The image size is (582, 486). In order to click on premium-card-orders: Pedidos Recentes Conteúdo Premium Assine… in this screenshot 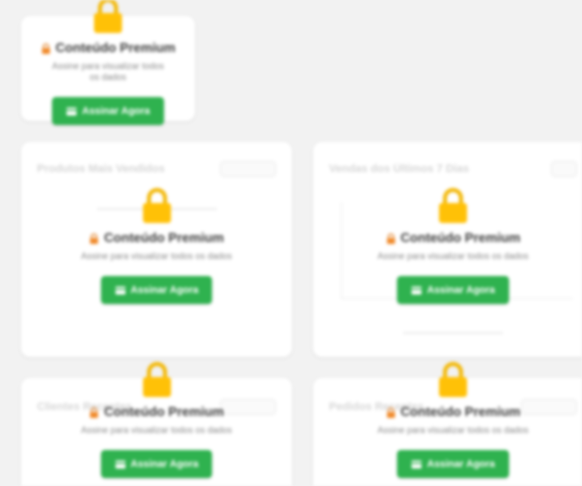, I will do `click(447, 424)`.